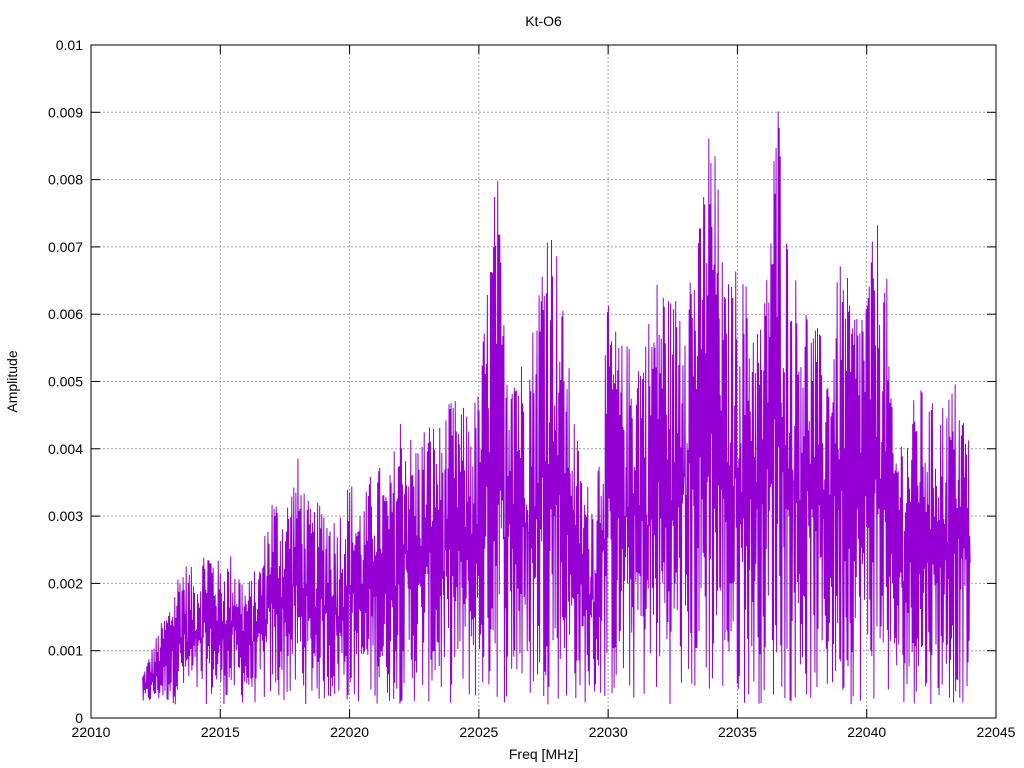 This screenshot has height=768, width=1024. I want to click on chart-title: Kt-O6, so click(543, 21).